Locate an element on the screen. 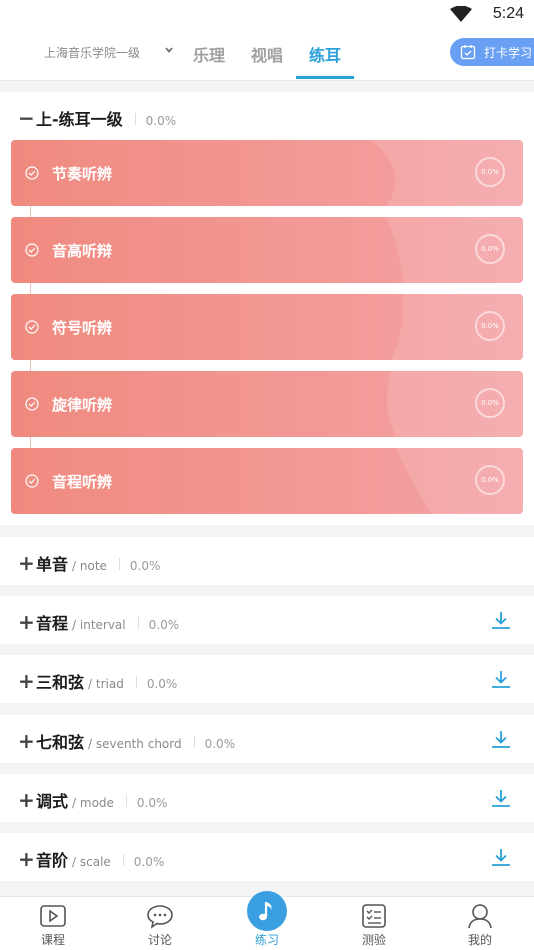  top-header: 上海音乐学院一级 乐理 视唱 练耳 打卡学习 is located at coordinates (267, 54).